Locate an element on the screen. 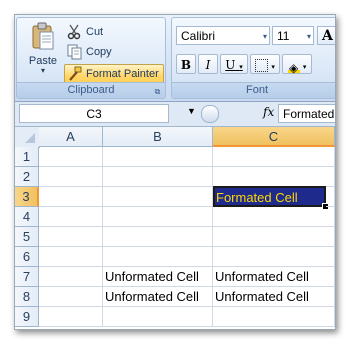 The image size is (347, 342). cell-c6 is located at coordinates (274, 257).